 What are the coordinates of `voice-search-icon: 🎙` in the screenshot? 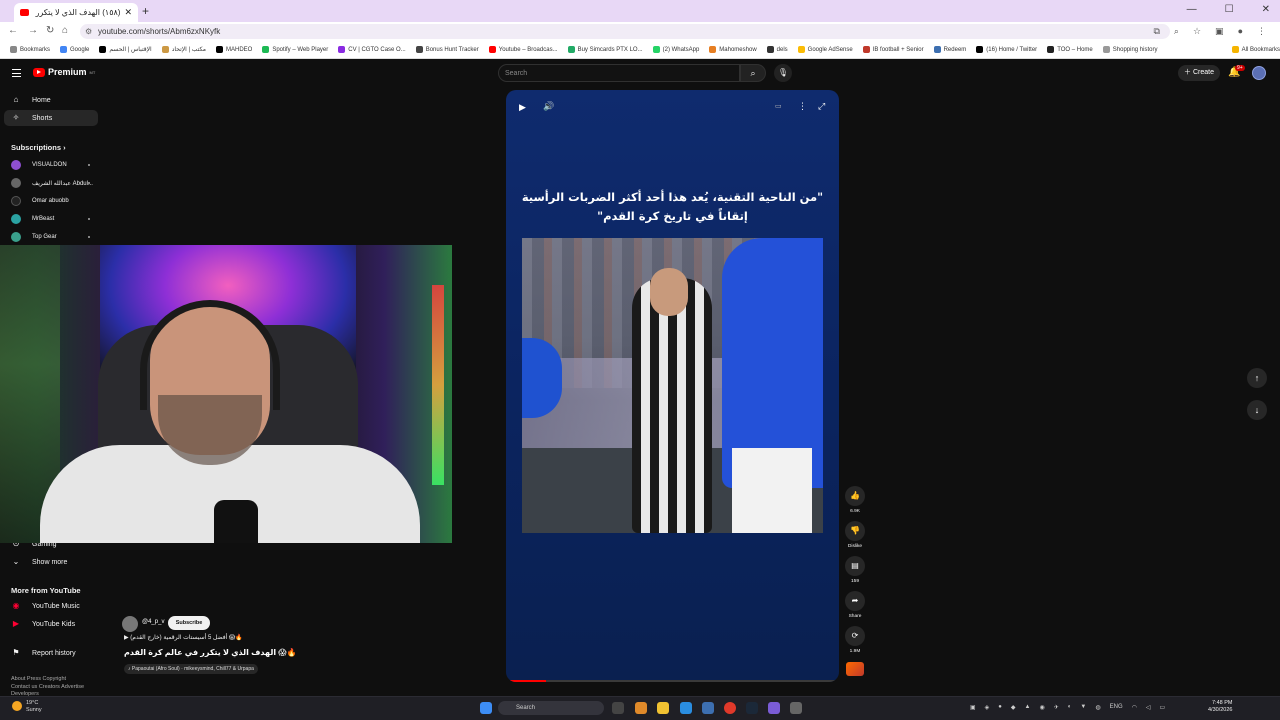 It's located at (783, 73).